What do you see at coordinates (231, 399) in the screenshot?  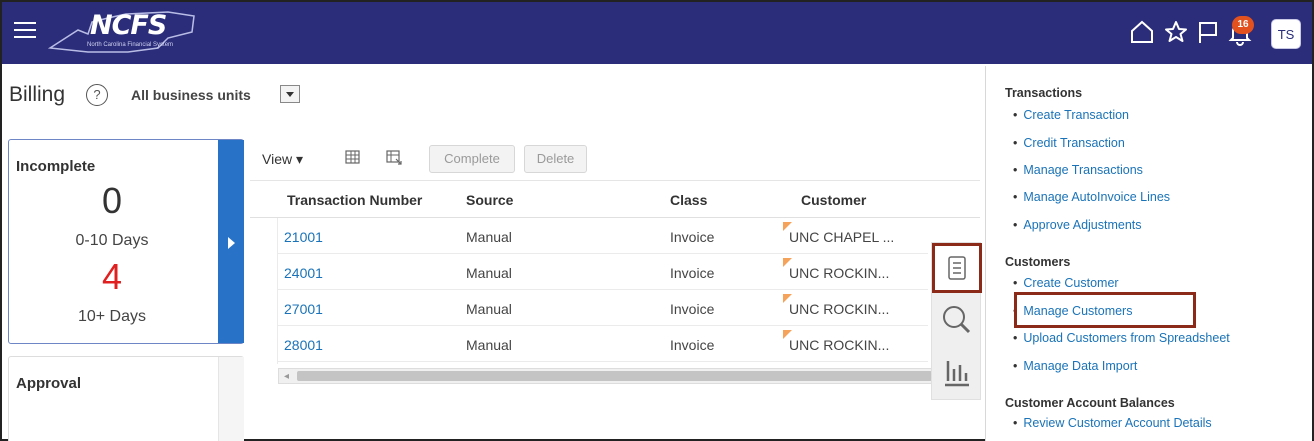 I see `tile-strip` at bounding box center [231, 399].